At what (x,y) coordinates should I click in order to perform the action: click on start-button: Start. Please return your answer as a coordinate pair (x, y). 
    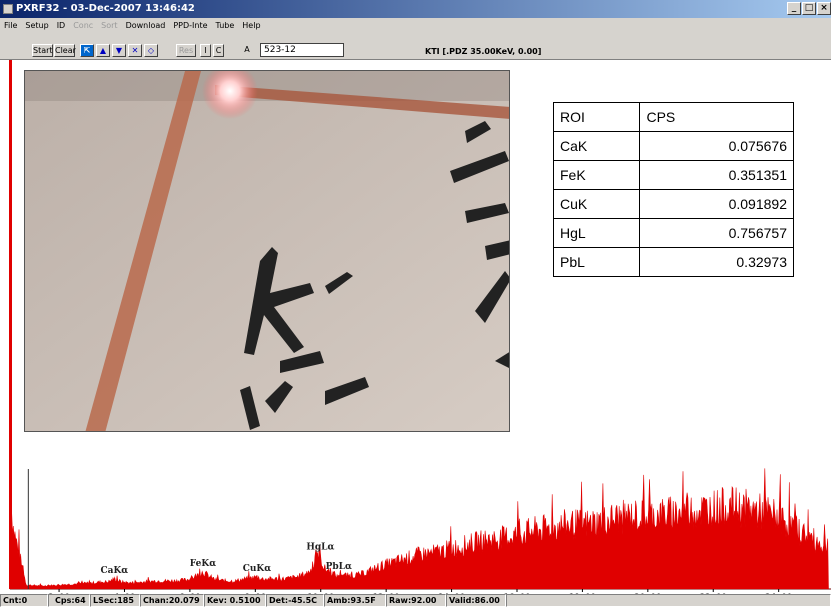
    Looking at the image, I should click on (42, 50).